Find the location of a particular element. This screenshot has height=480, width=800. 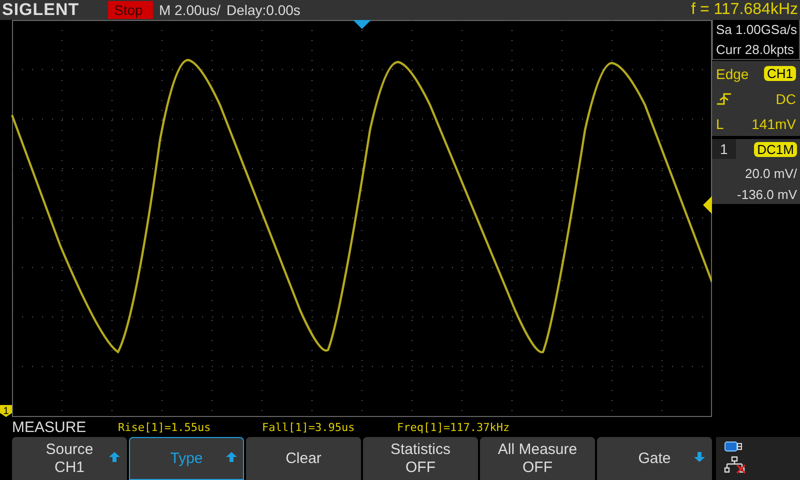

softkey-button: Gate is located at coordinates (654, 458).